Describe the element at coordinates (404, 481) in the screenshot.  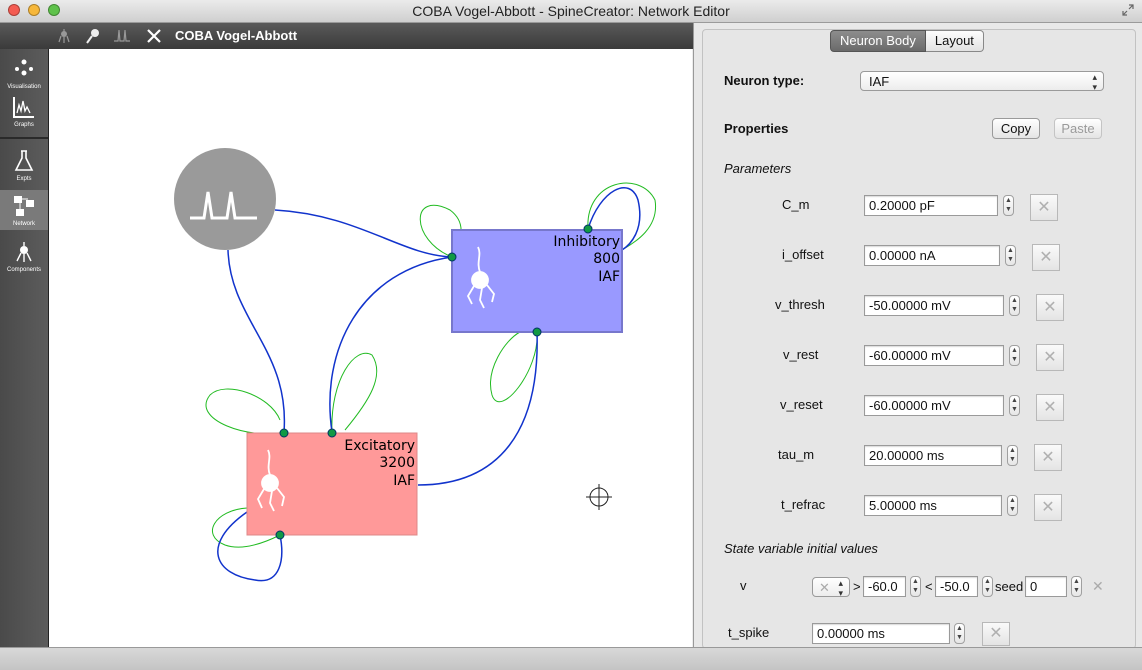
I see `excitatory-type: IAF` at that location.